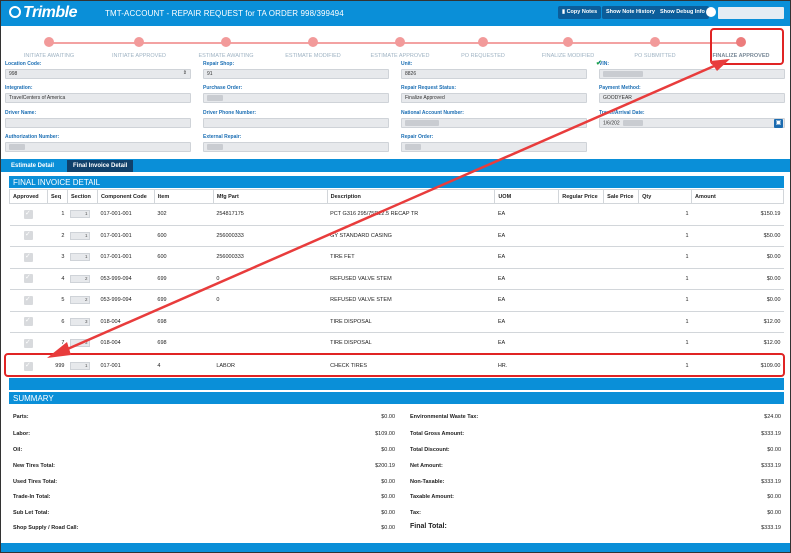 The width and height of the screenshot is (791, 553). What do you see at coordinates (59, 350) in the screenshot?
I see `annotation-arrow-head` at bounding box center [59, 350].